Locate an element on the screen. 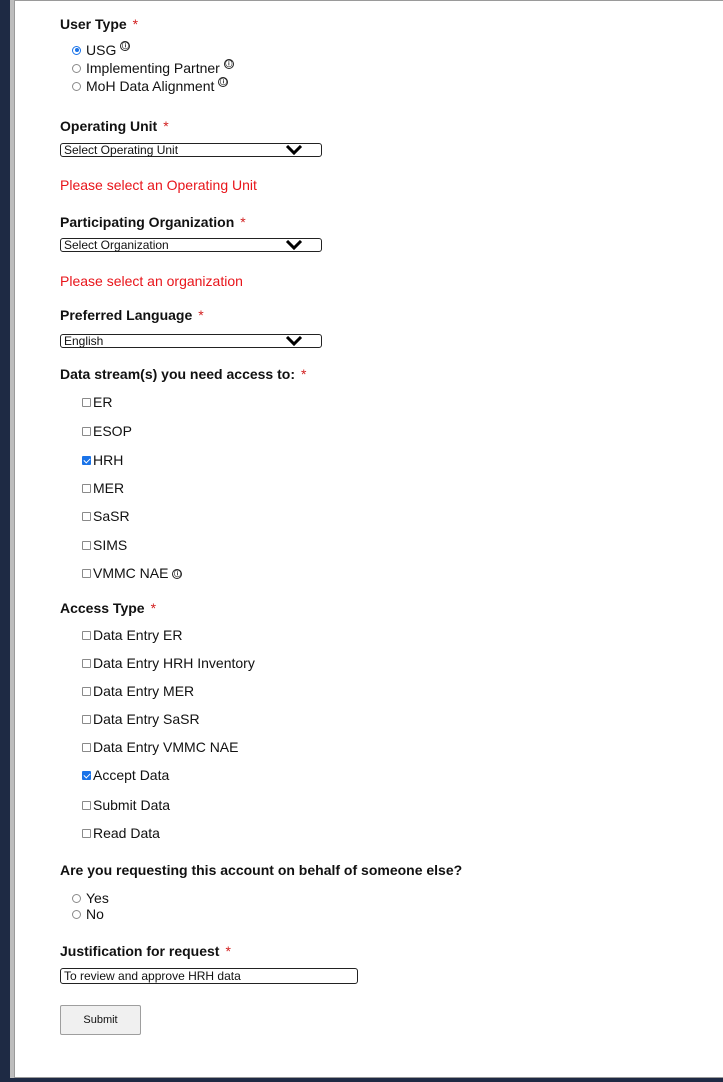 This screenshot has height=1082, width=723. data-stream-er: ER is located at coordinates (97, 402).